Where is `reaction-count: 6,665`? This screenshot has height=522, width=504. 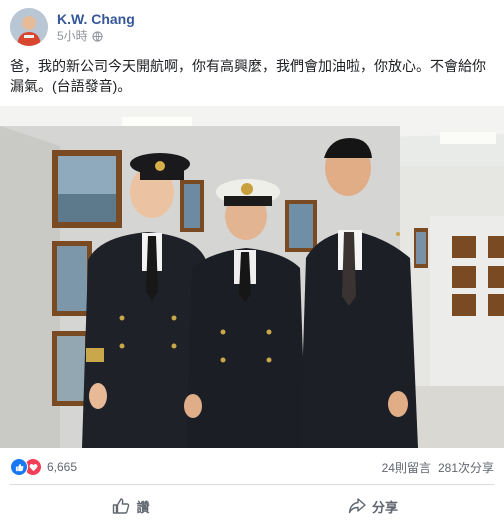 reaction-count: 6,665 is located at coordinates (62, 467).